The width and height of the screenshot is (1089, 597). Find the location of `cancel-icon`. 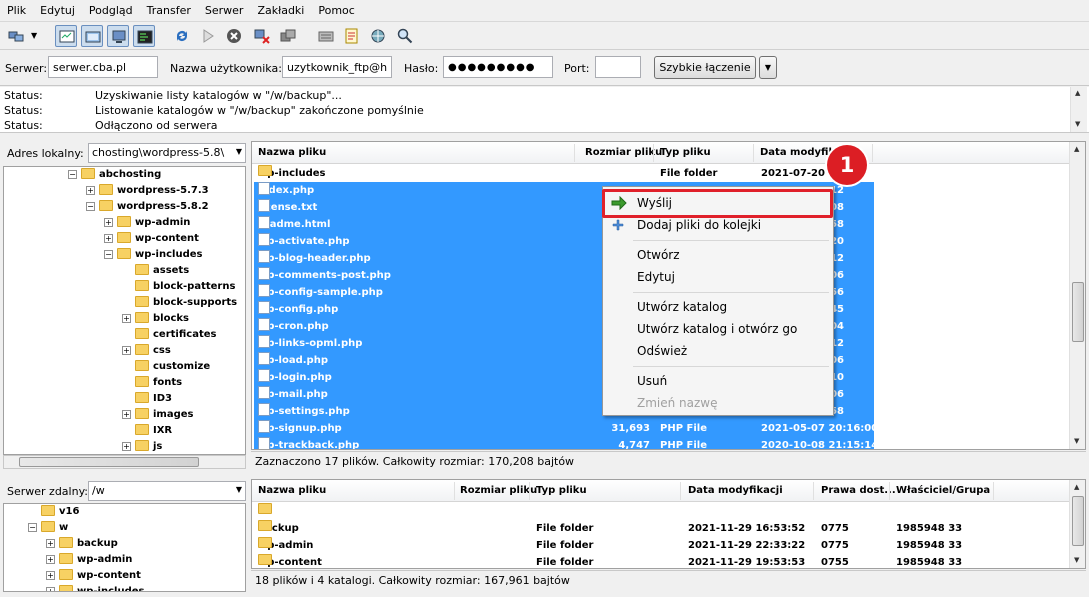

cancel-icon is located at coordinates (234, 36).